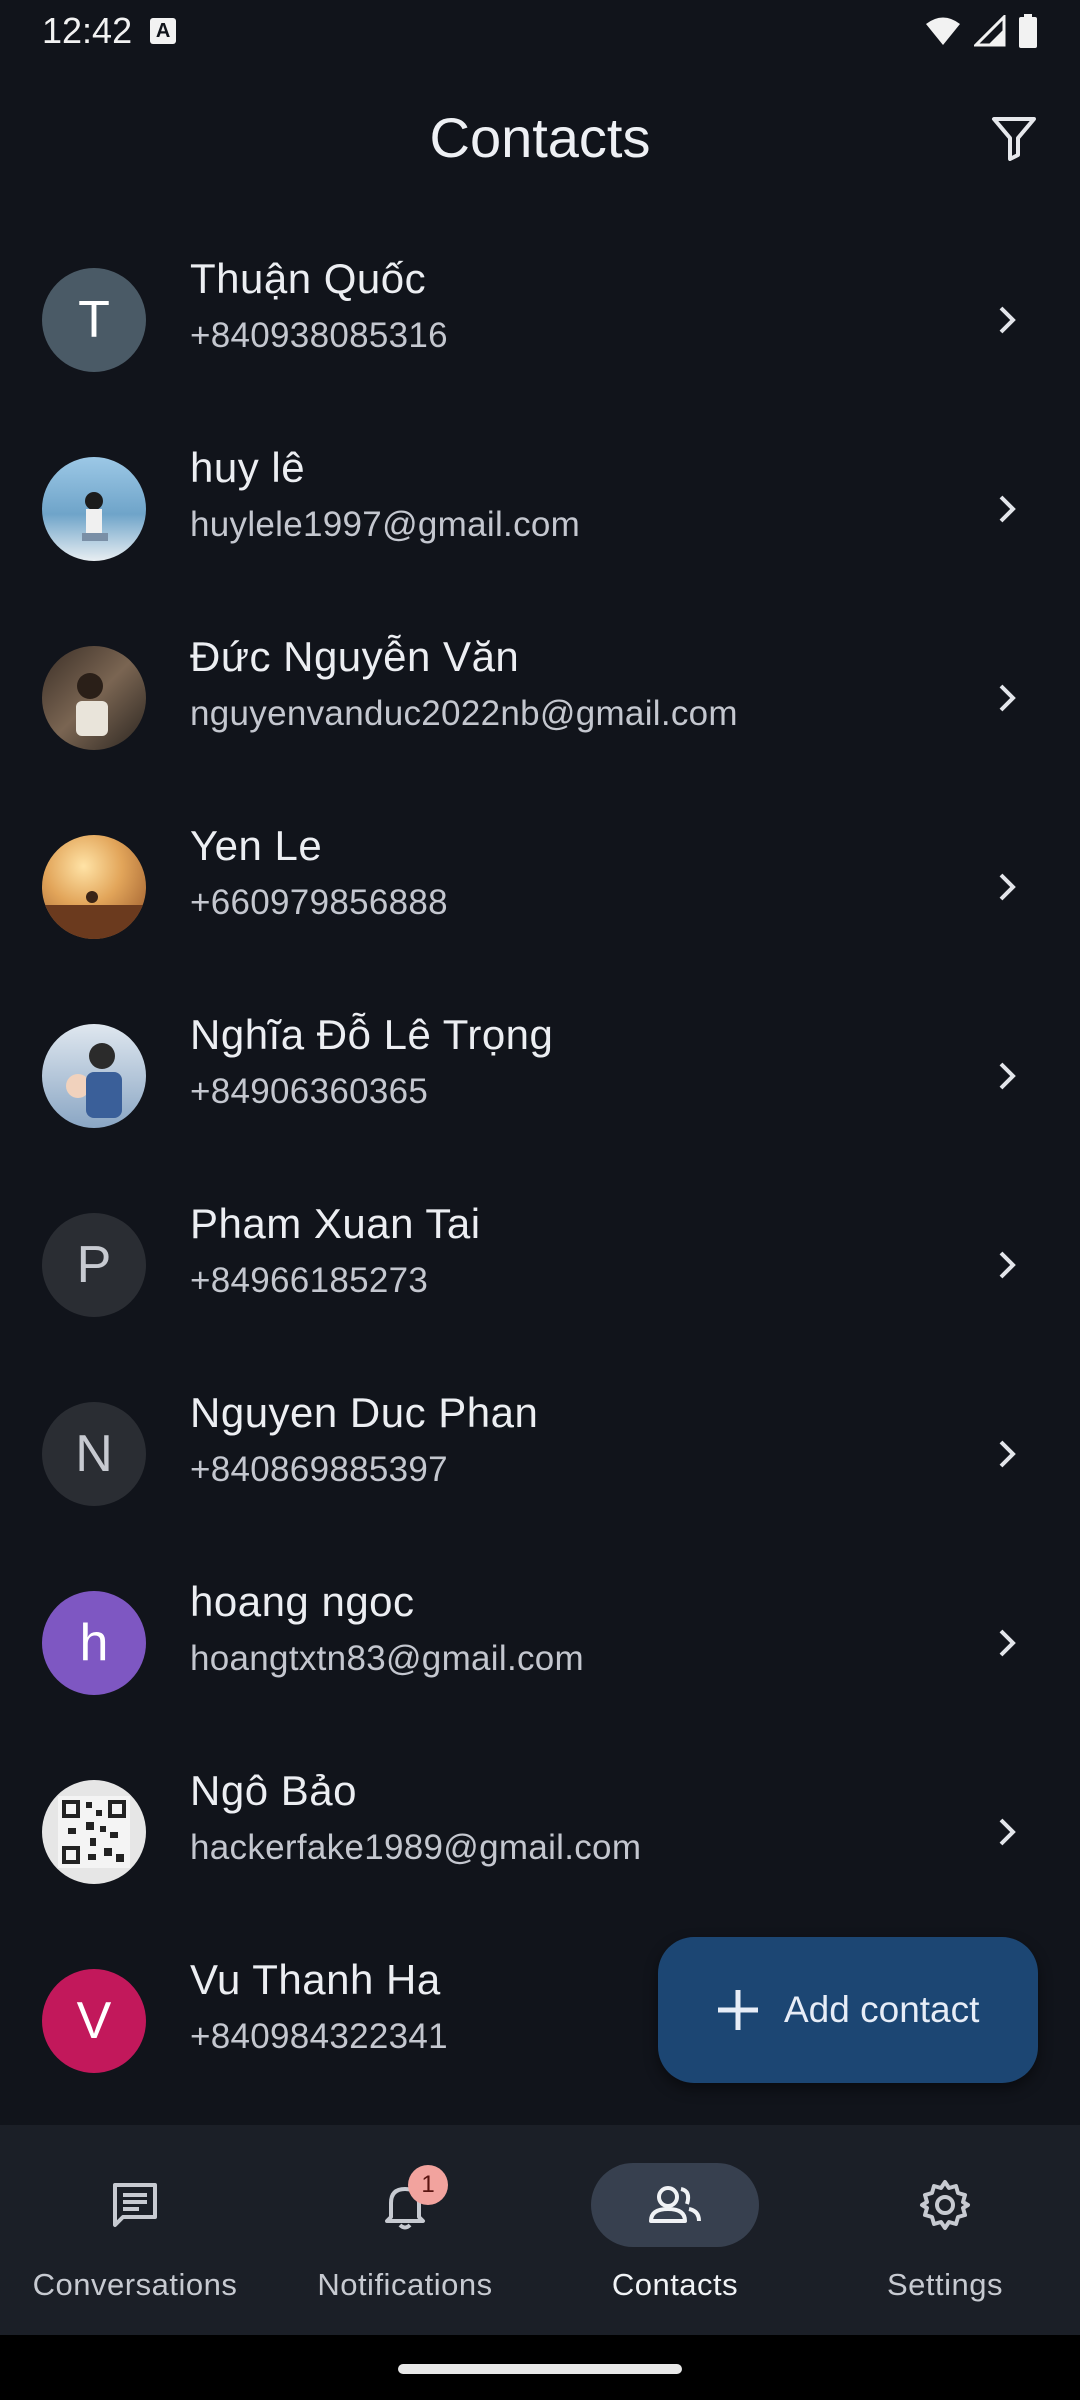 The height and width of the screenshot is (2400, 1080). I want to click on app-header: Contacts, so click(540, 137).